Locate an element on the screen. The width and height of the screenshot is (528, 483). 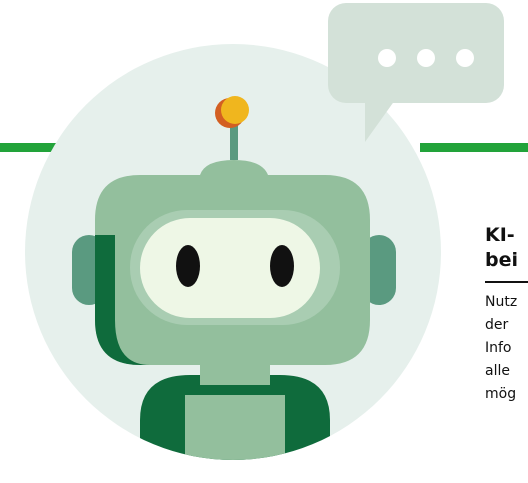
body-line-4: alle is located at coordinates (497, 371).